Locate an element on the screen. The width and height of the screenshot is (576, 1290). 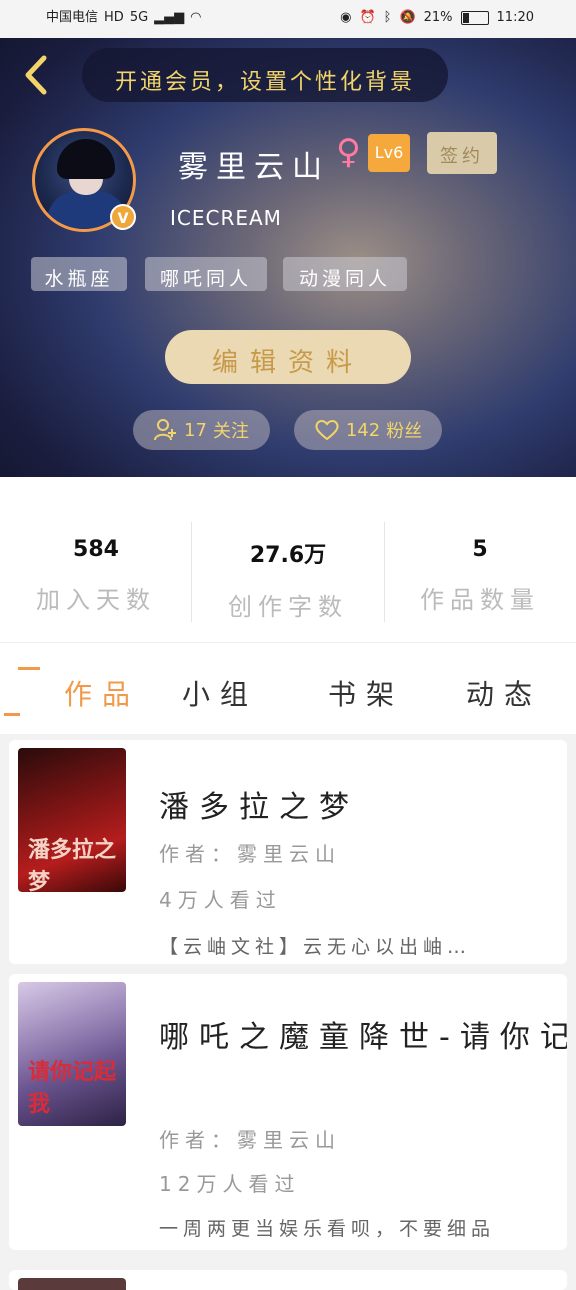
following-label: 关注 is located at coordinates (230, 431).